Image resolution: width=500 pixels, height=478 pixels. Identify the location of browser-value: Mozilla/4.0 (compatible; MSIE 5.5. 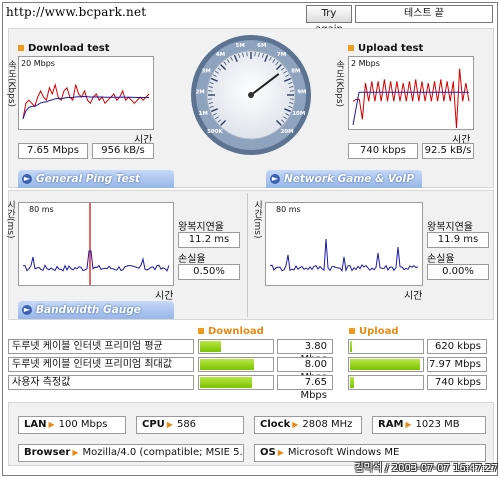
(163, 452).